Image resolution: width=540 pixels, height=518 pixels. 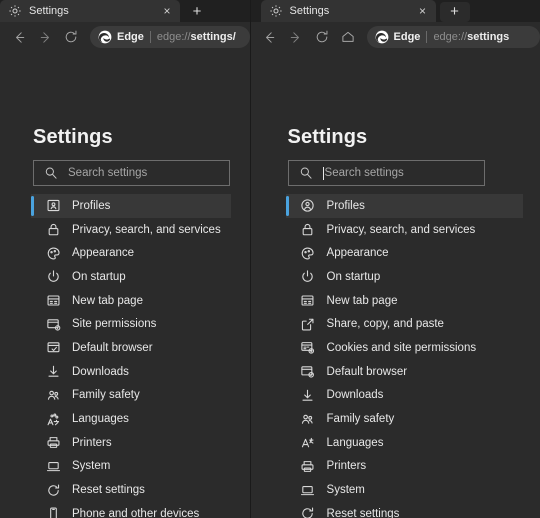 What do you see at coordinates (360, 419) in the screenshot?
I see `sidebar-item-label: Family safety` at bounding box center [360, 419].